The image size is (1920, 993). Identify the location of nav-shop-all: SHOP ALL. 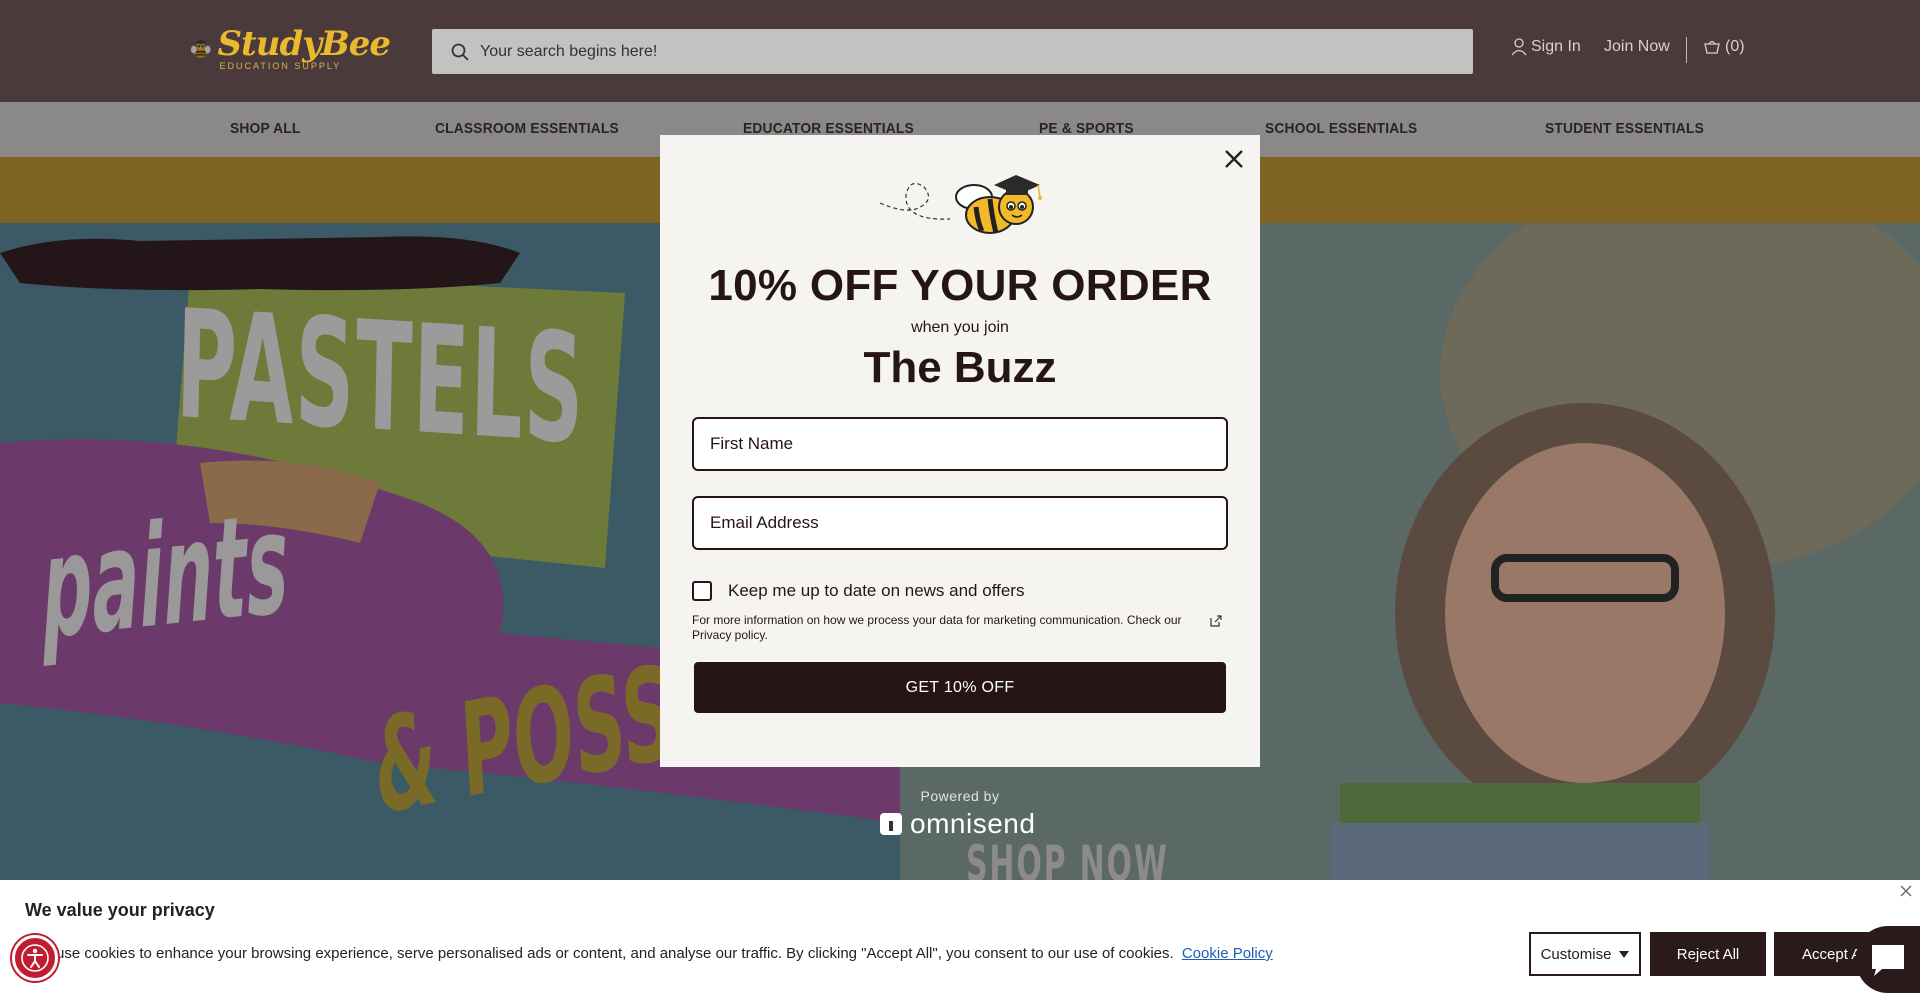
(265, 128).